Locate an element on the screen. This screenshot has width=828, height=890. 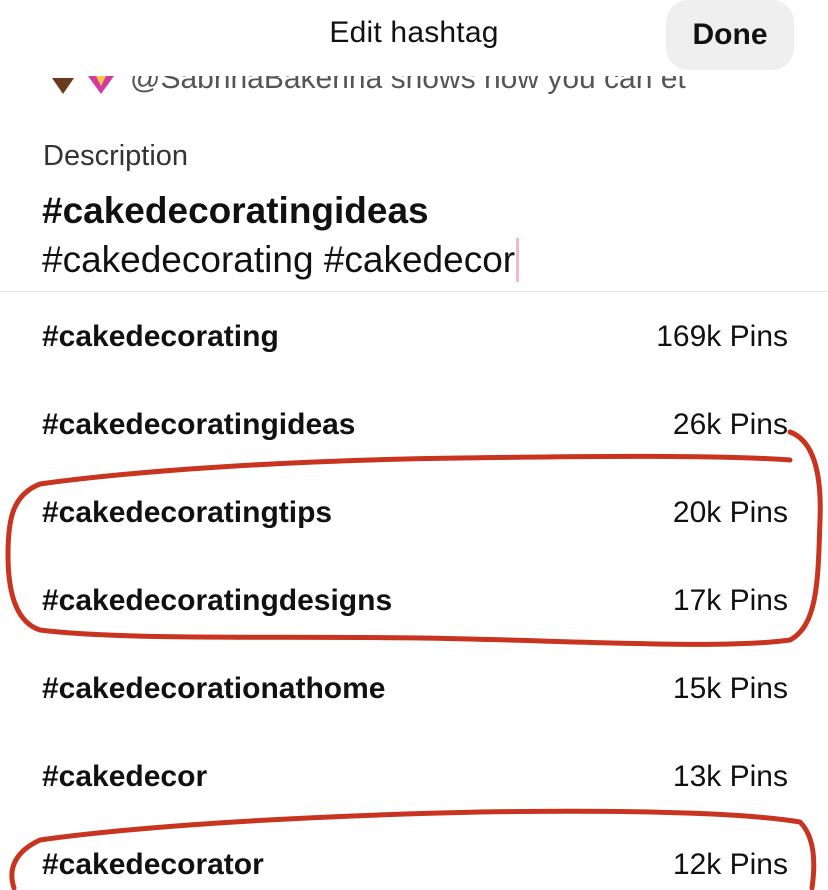
description-hashtag-selected: #cakedecoratingideas is located at coordinates (235, 211).